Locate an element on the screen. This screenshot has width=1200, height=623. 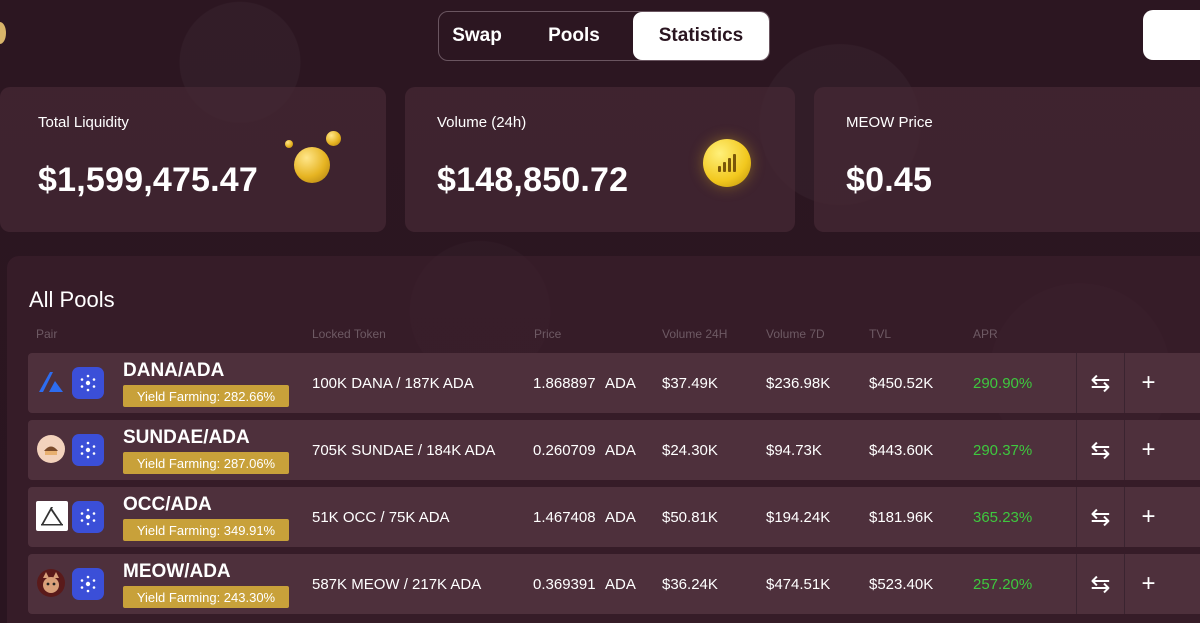
column-price: Price is located at coordinates (548, 334).